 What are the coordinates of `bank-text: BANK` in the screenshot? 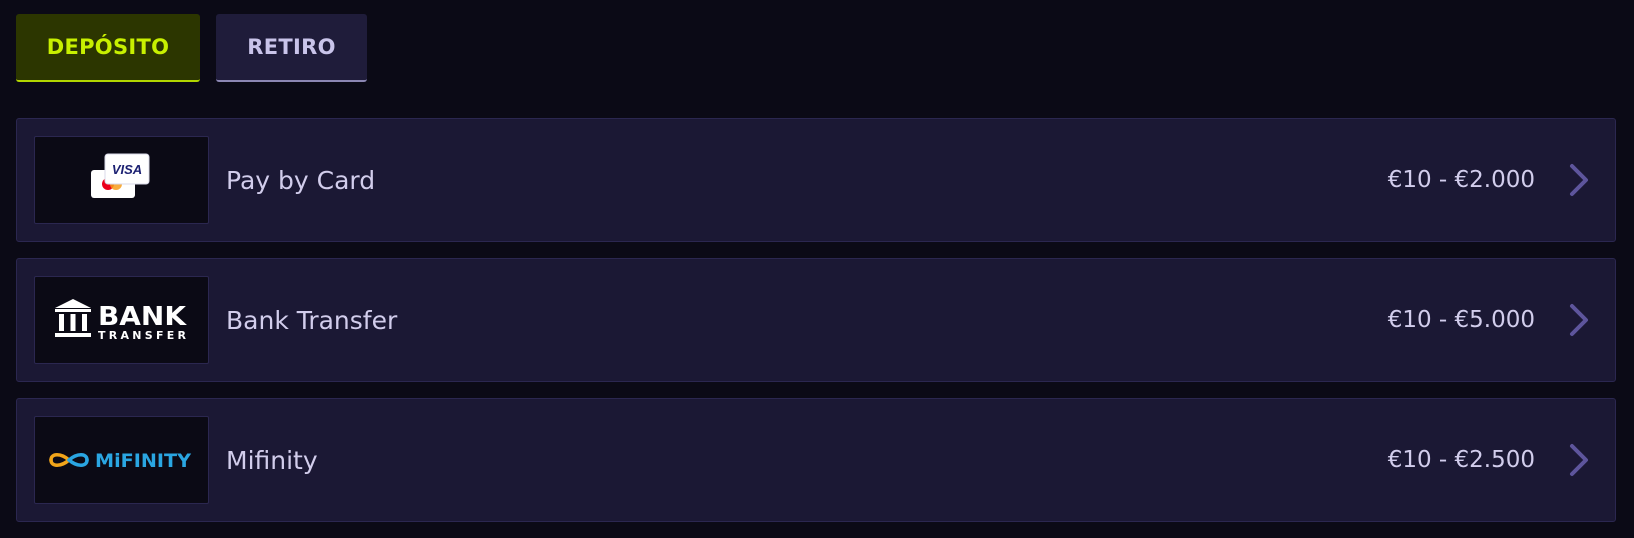 It's located at (142, 317).